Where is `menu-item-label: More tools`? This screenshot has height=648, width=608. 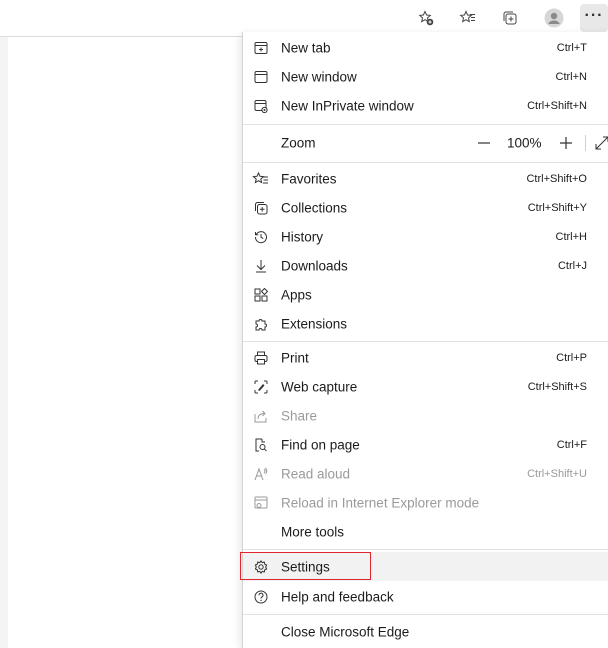
menu-item-label: More tools is located at coordinates (313, 531).